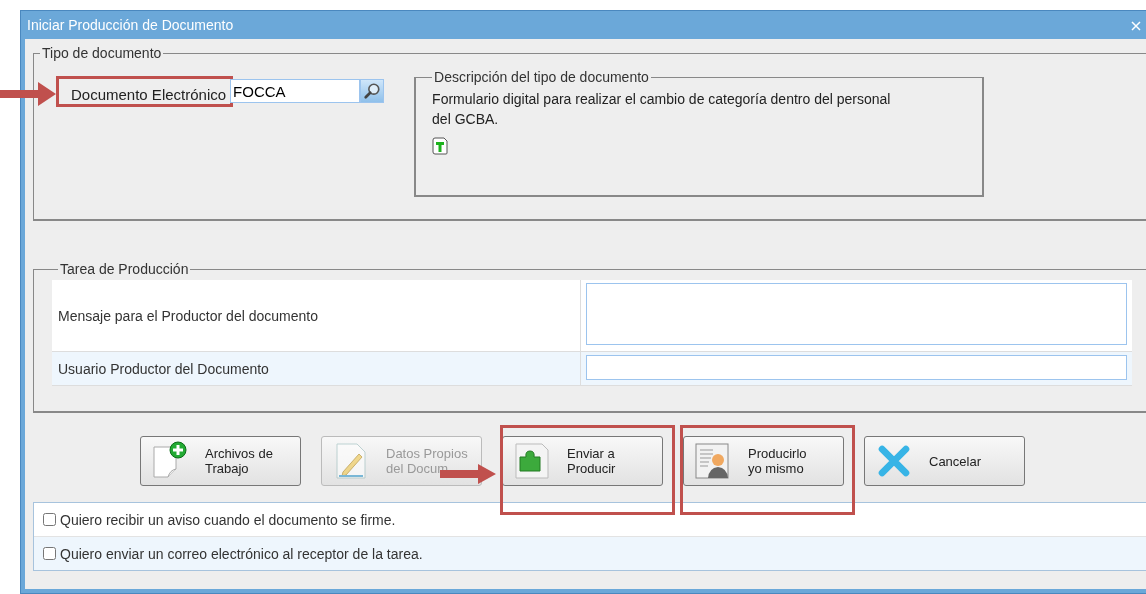 The image size is (1146, 594). Describe the element at coordinates (28, 94) in the screenshot. I see `annotation-arrow` at that location.